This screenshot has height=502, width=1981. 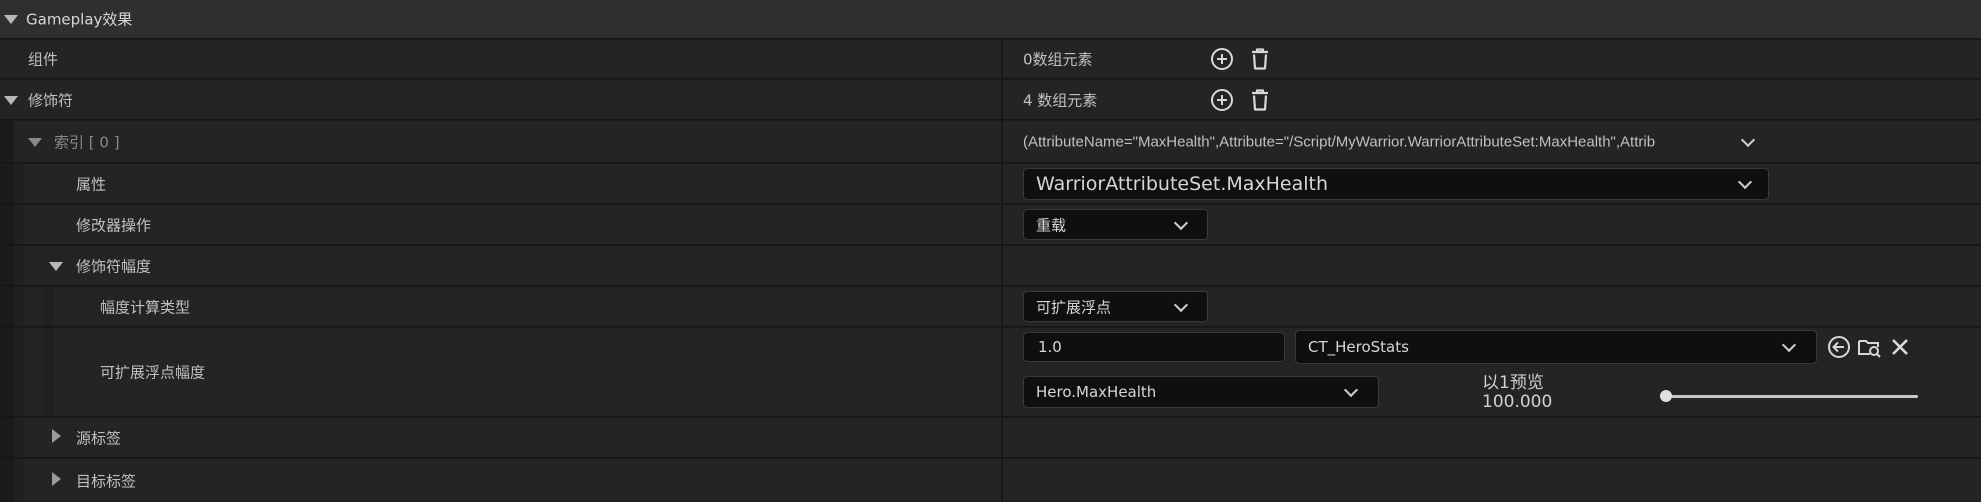 I want to click on property-label-magnitude: 修饰符幅度, so click(x=114, y=266).